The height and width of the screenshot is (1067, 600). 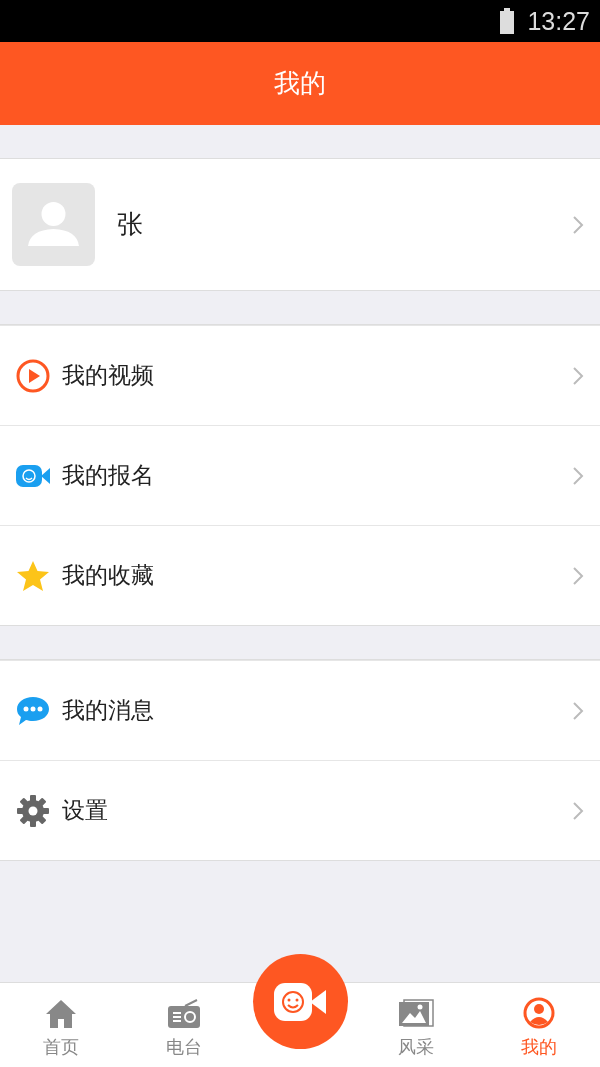 I want to click on tab: 风采, so click(x=416, y=1025).